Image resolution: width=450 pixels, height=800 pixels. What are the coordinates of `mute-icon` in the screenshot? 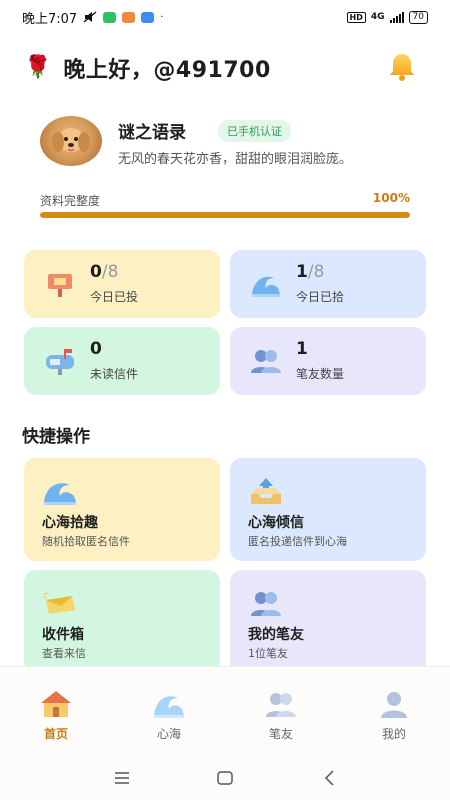 It's located at (90, 17).